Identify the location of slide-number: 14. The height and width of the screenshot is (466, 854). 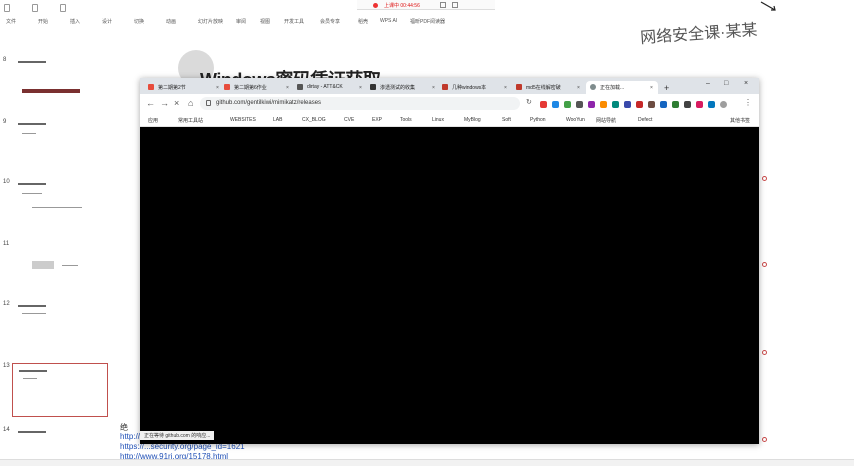
(6, 430).